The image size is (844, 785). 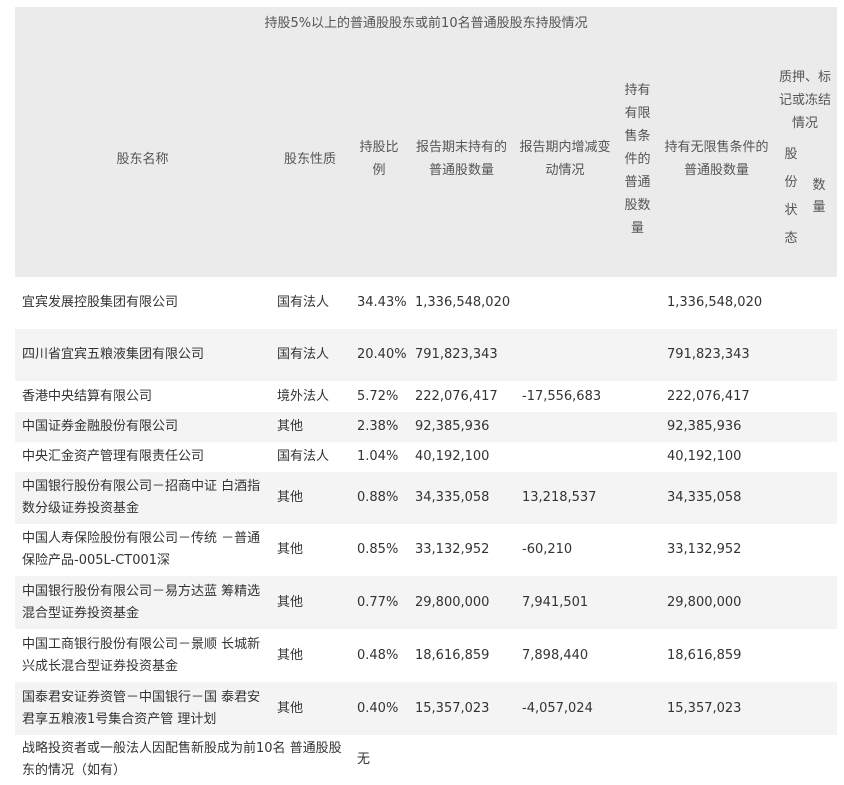 What do you see at coordinates (379, 498) in the screenshot?
I see `cell-ratio: 0.88%` at bounding box center [379, 498].